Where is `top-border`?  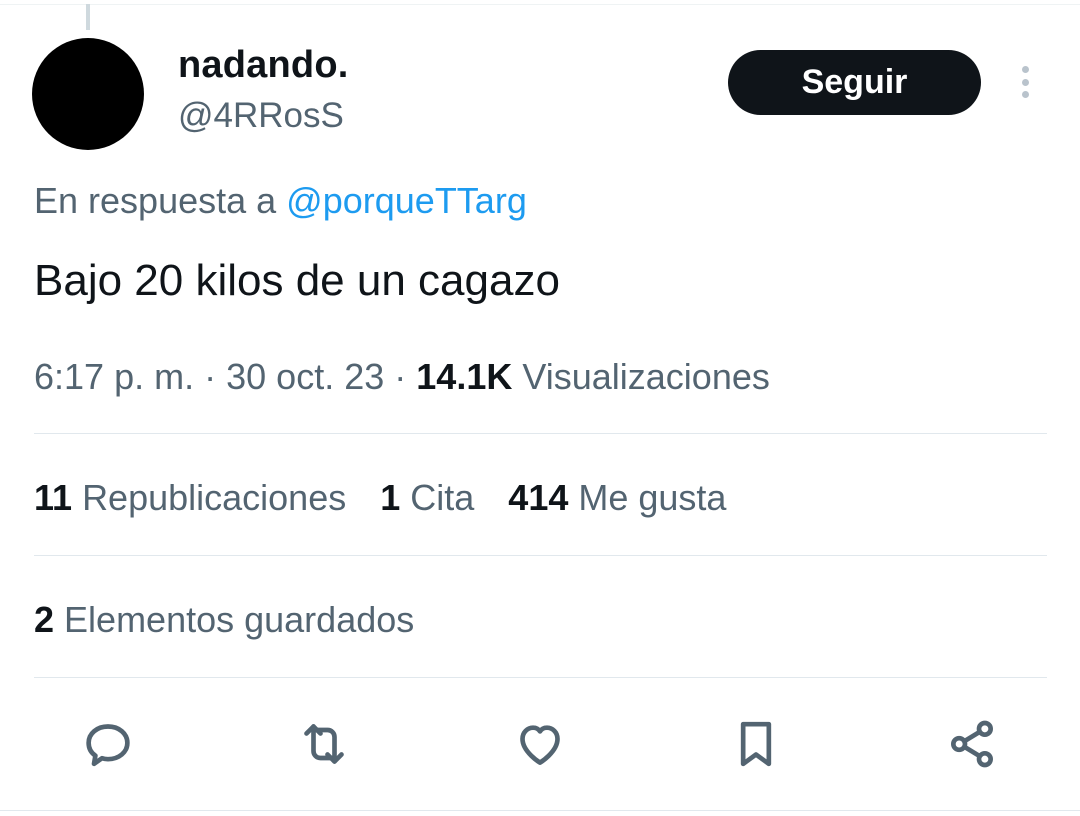
top-border is located at coordinates (540, 4).